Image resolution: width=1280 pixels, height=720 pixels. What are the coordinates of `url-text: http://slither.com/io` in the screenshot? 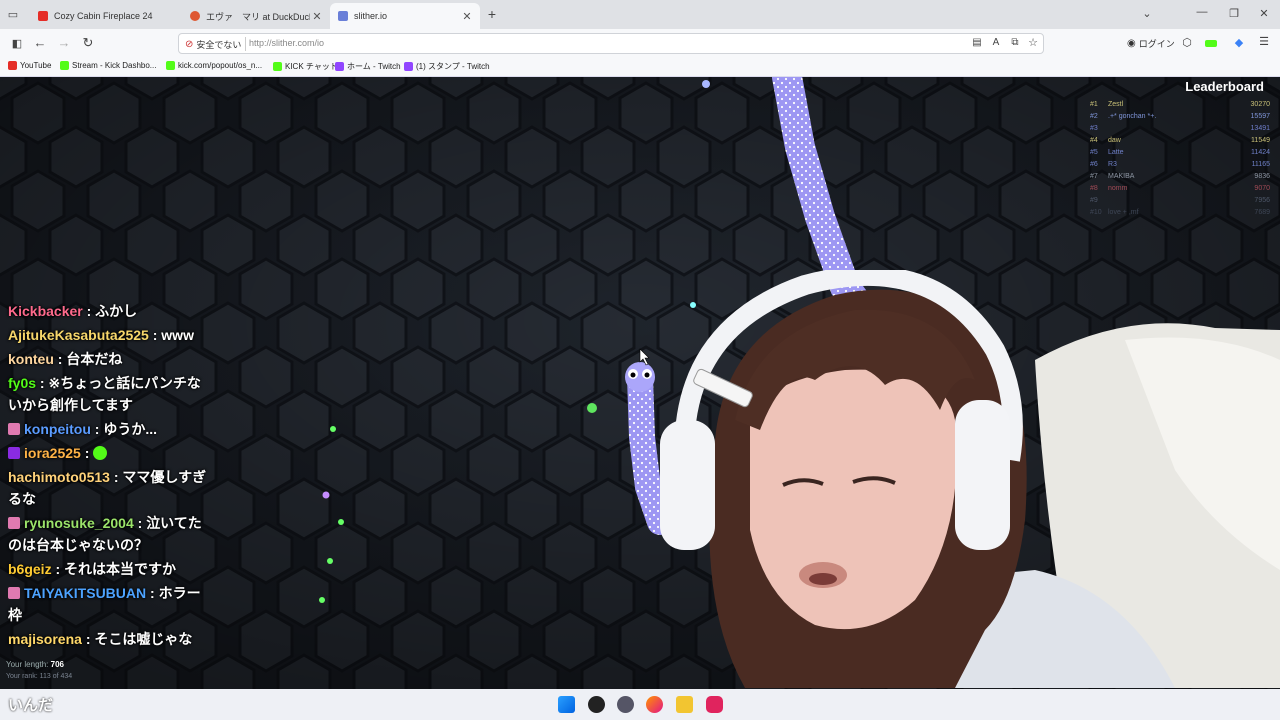 It's located at (286, 43).